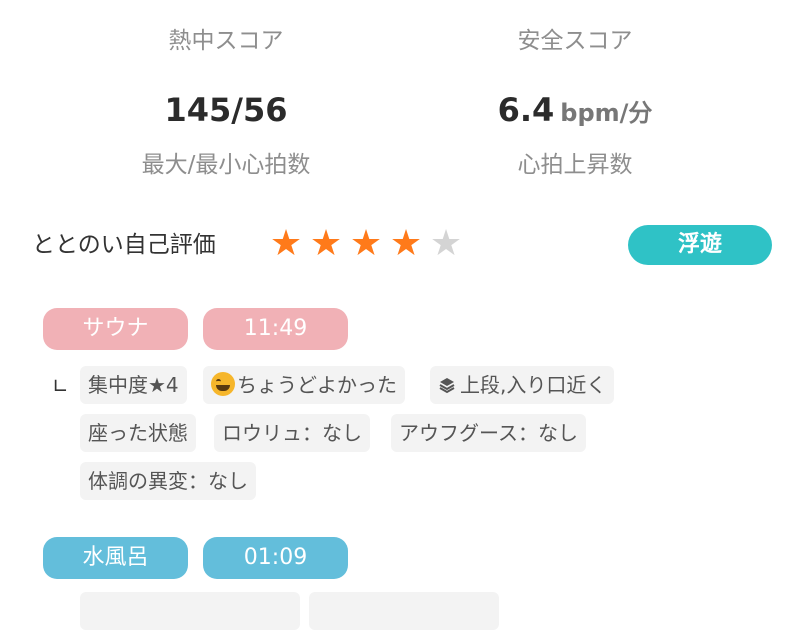 The width and height of the screenshot is (800, 630). I want to click on branch-connector-icon: ∟, so click(60, 386).